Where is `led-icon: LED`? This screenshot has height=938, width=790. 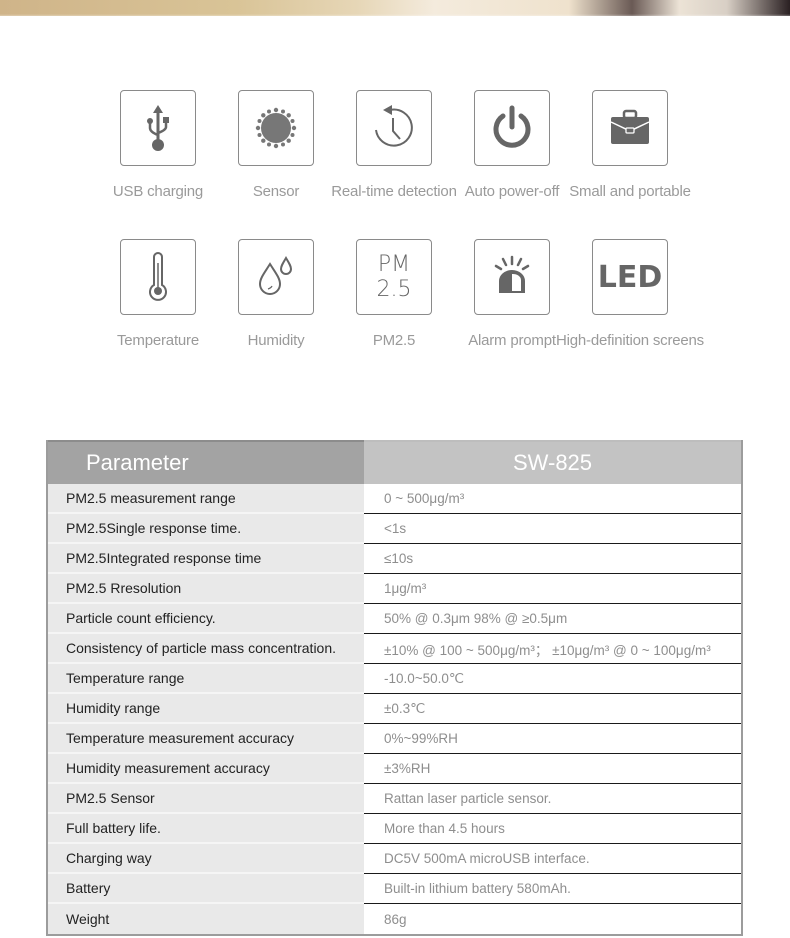
led-icon: LED is located at coordinates (630, 277).